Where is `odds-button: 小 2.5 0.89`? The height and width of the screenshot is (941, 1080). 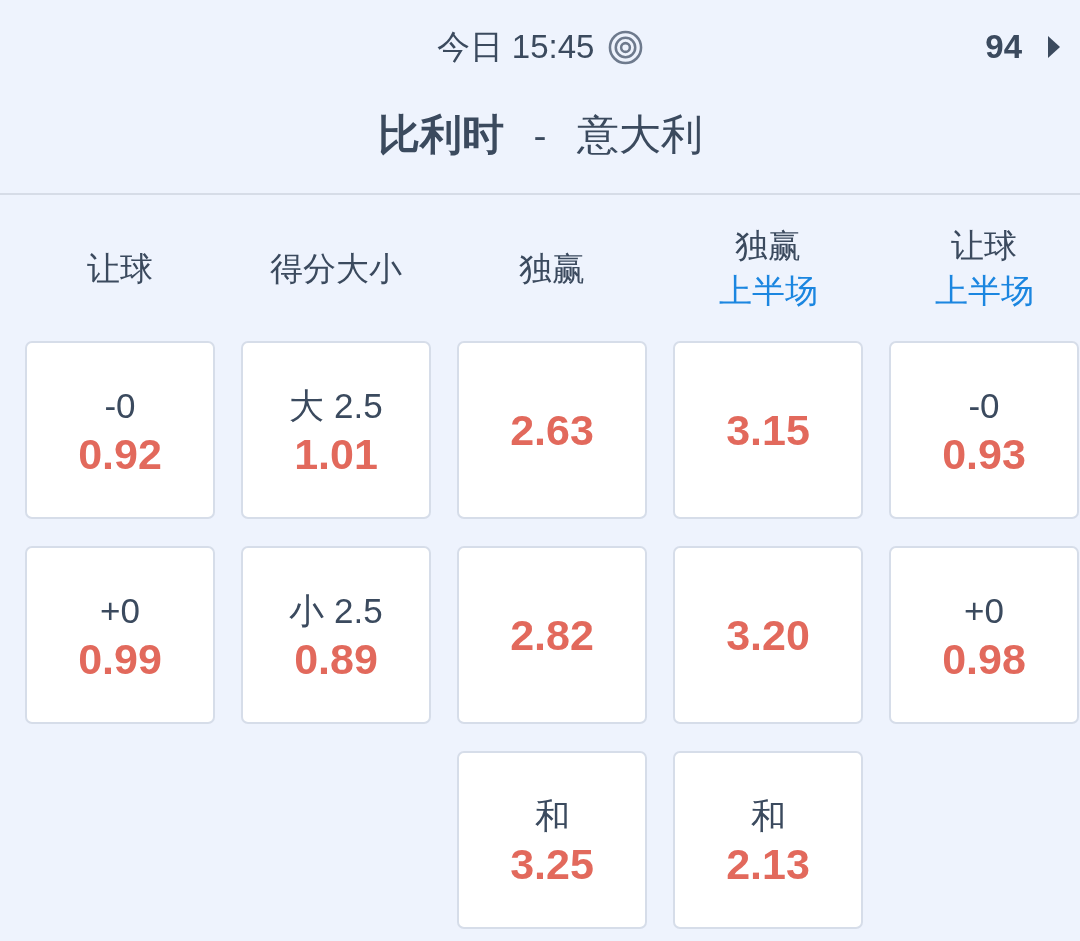
odds-button: 小 2.5 0.89 is located at coordinates (336, 635).